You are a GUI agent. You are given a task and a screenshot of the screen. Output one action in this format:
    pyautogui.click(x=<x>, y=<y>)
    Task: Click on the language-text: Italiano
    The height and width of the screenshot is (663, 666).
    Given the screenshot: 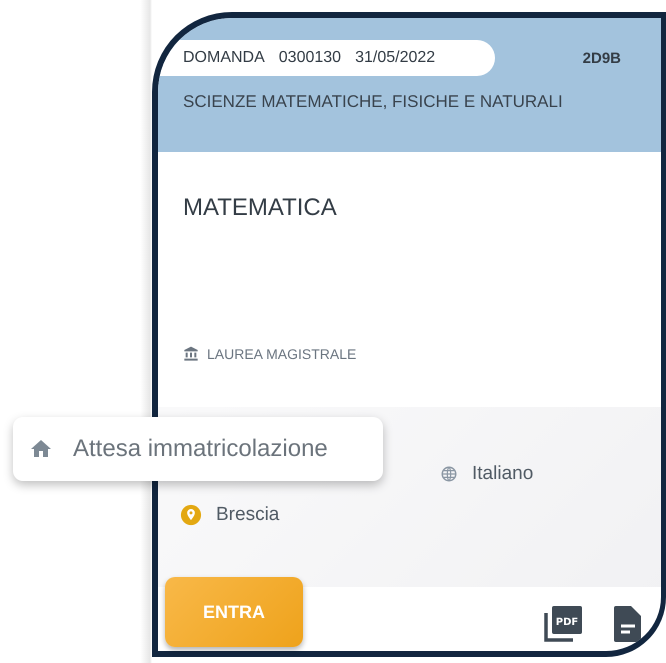 What is the action you would take?
    pyautogui.click(x=503, y=474)
    